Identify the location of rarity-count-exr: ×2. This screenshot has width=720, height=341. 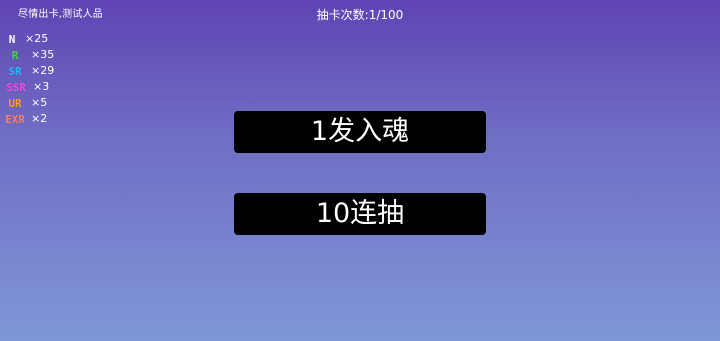
(39, 118).